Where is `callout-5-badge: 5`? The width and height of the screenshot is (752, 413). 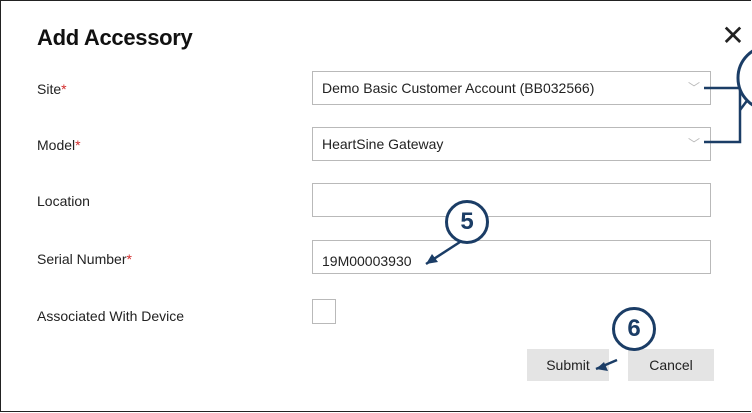 callout-5-badge: 5 is located at coordinates (467, 222).